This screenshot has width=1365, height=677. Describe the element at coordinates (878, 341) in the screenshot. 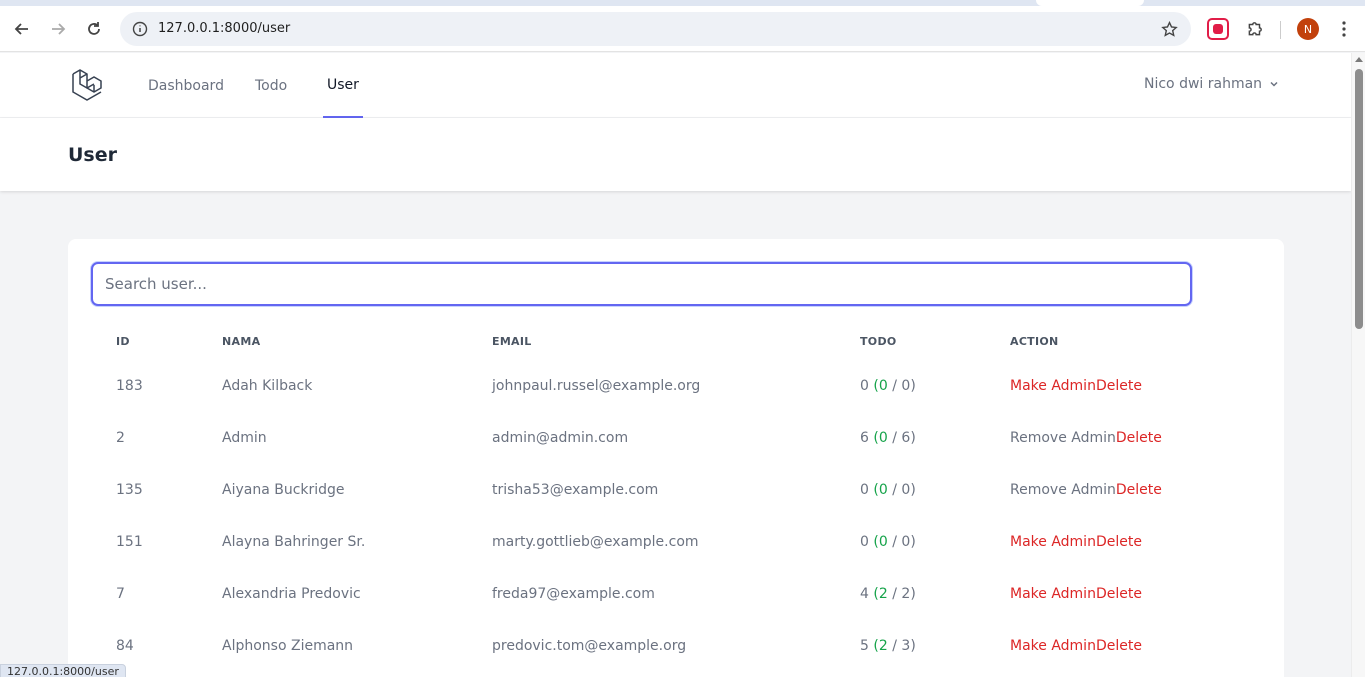

I see `column-header-todo: TODO` at that location.